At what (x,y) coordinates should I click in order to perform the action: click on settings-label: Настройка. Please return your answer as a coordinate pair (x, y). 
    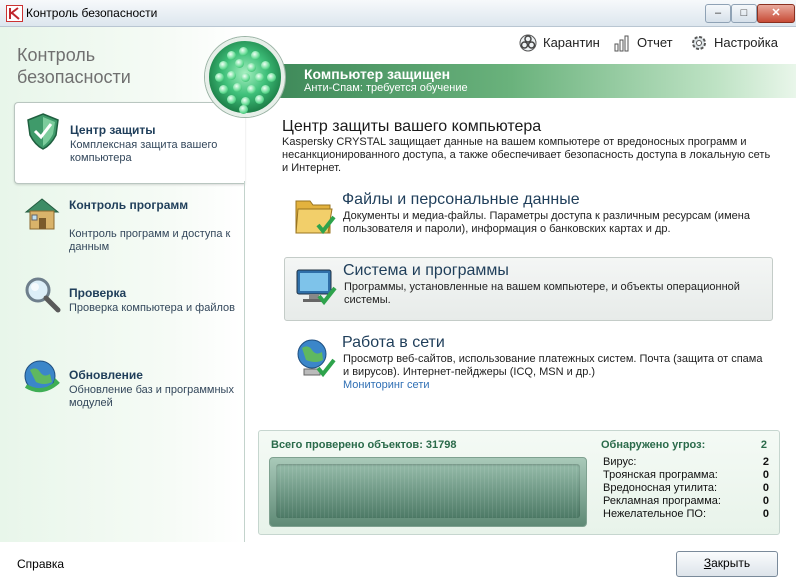
    Looking at the image, I should click on (746, 42).